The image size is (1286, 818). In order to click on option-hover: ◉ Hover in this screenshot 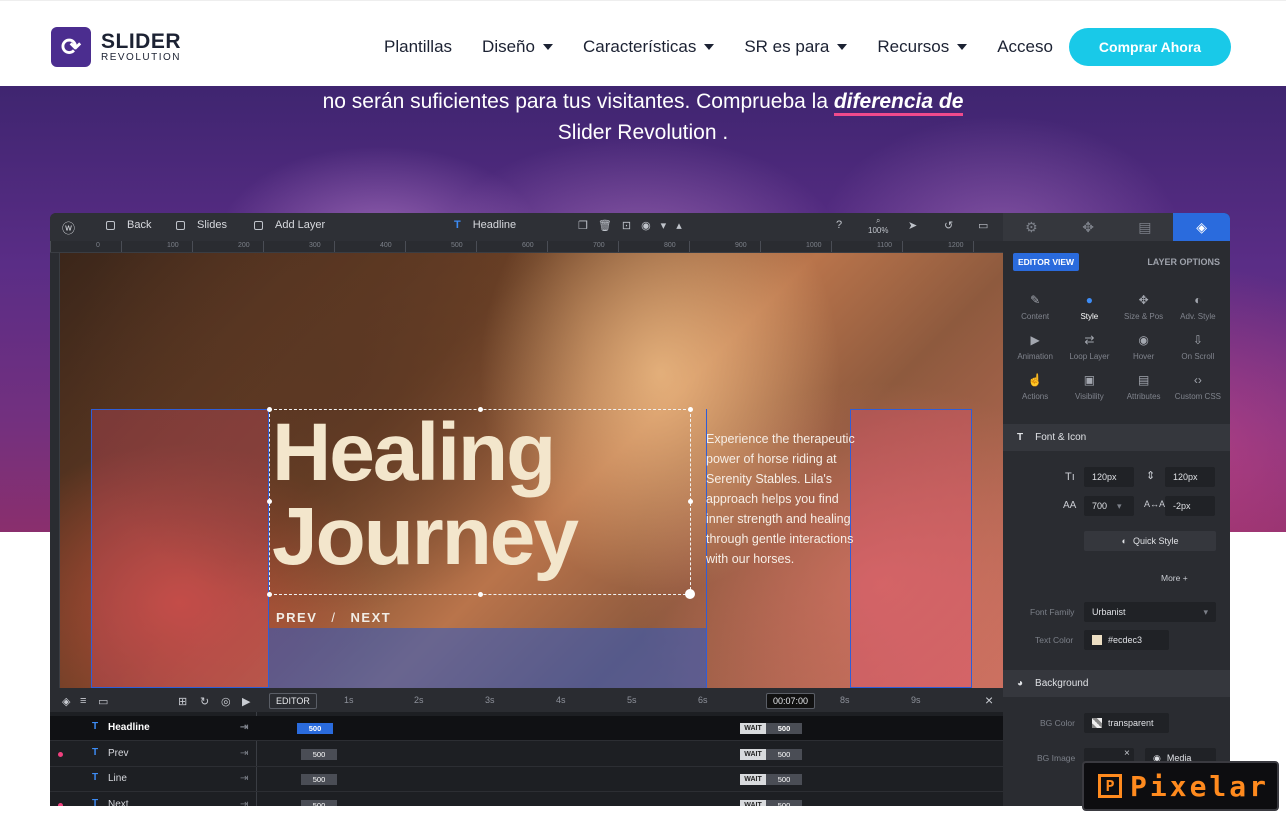, I will do `click(1144, 347)`.